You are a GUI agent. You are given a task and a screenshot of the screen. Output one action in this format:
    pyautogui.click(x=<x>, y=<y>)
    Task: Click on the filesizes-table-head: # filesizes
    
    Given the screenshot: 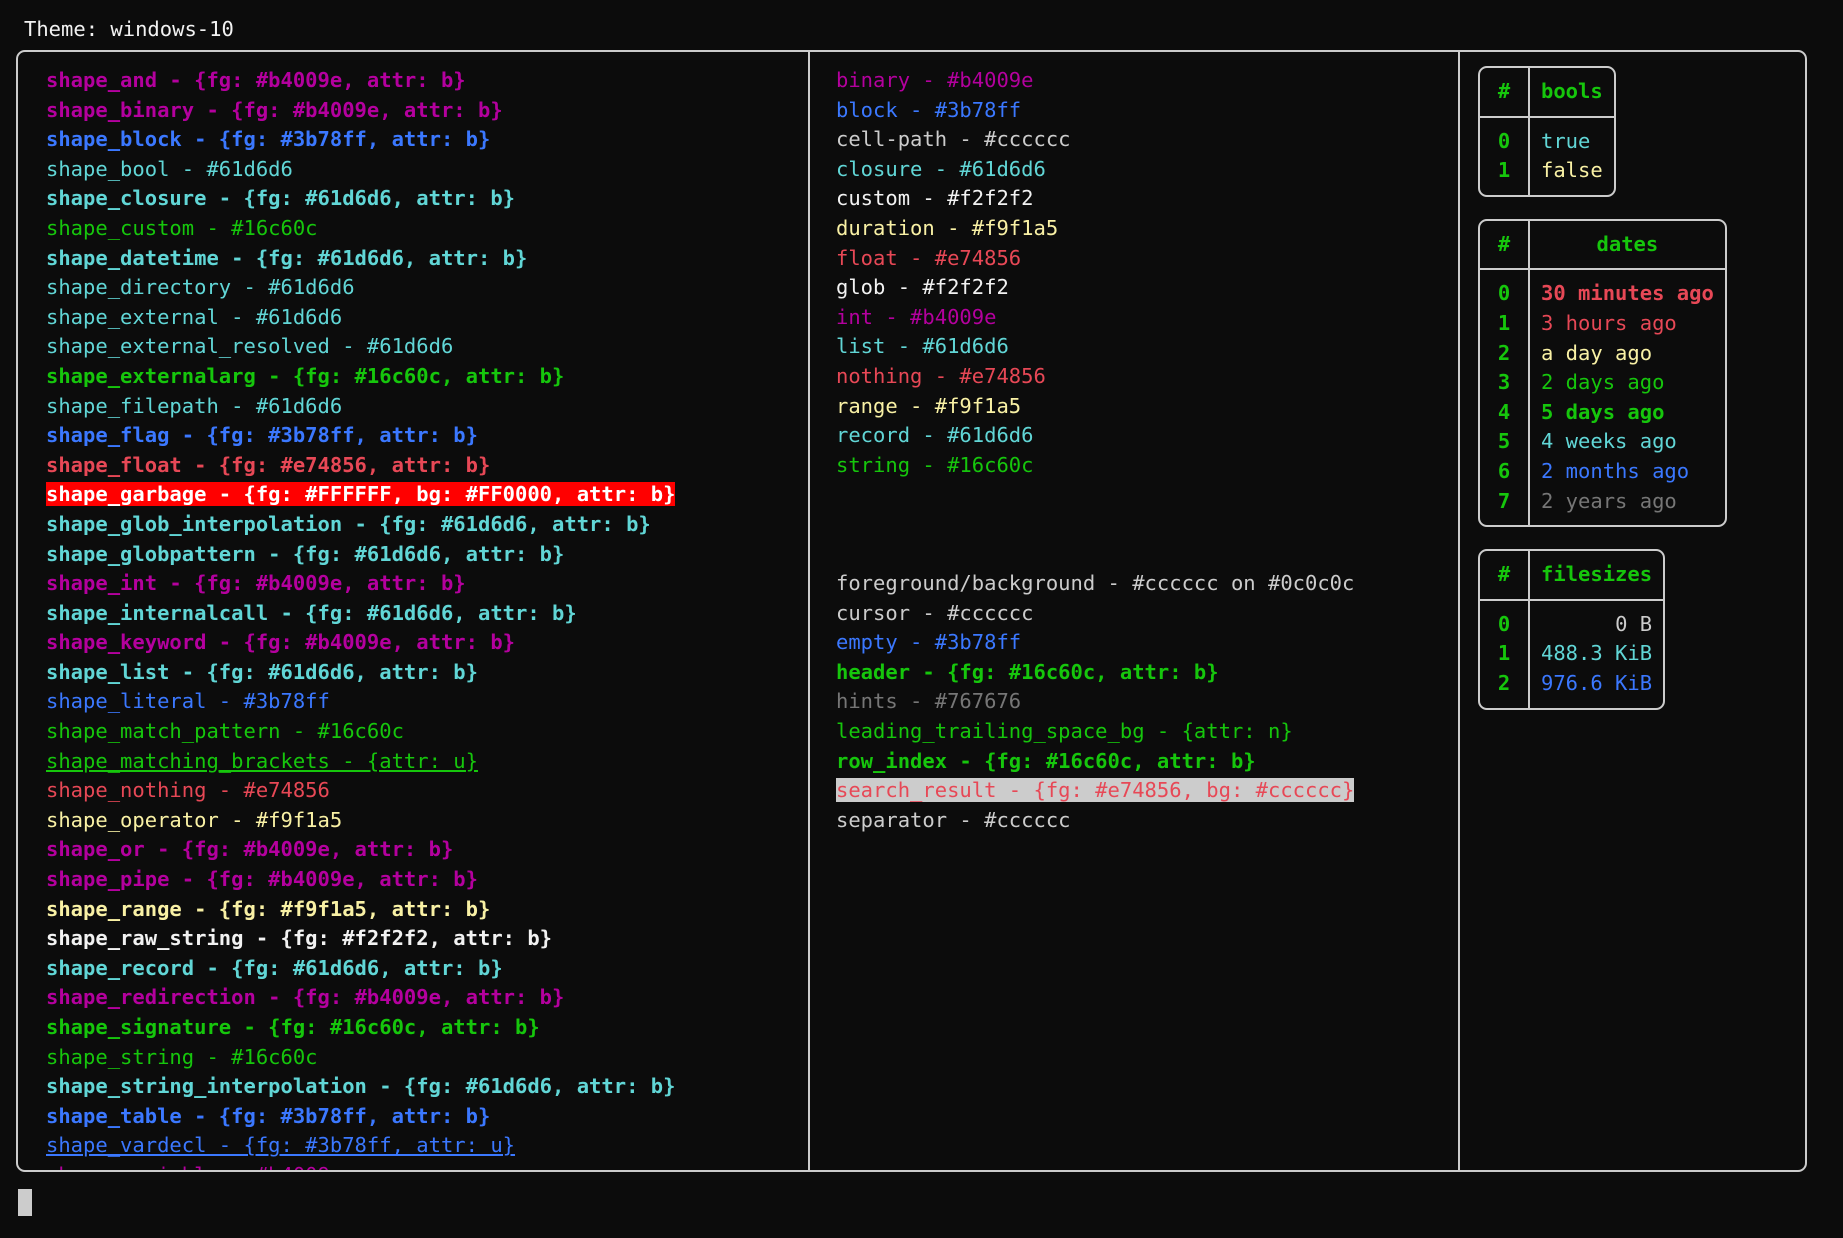 What is the action you would take?
    pyautogui.click(x=1572, y=576)
    